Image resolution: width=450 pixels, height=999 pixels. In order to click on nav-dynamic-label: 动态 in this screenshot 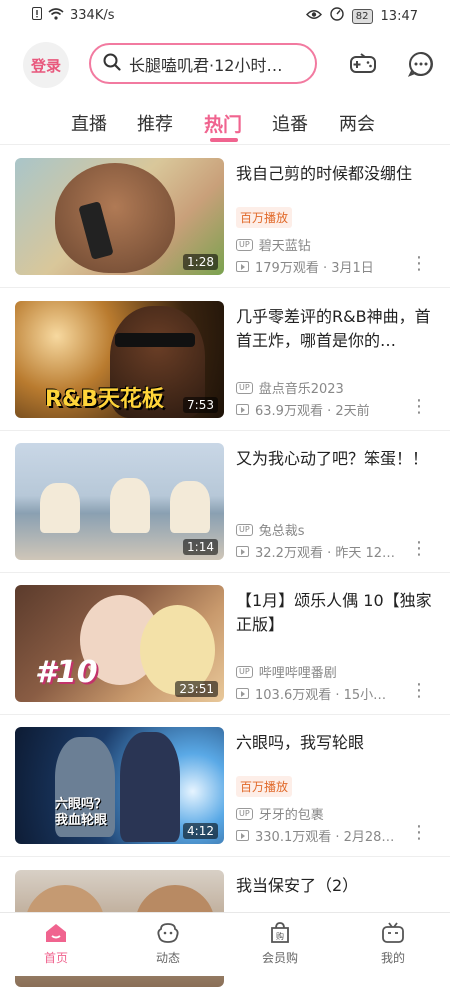, I will do `click(167, 958)`.